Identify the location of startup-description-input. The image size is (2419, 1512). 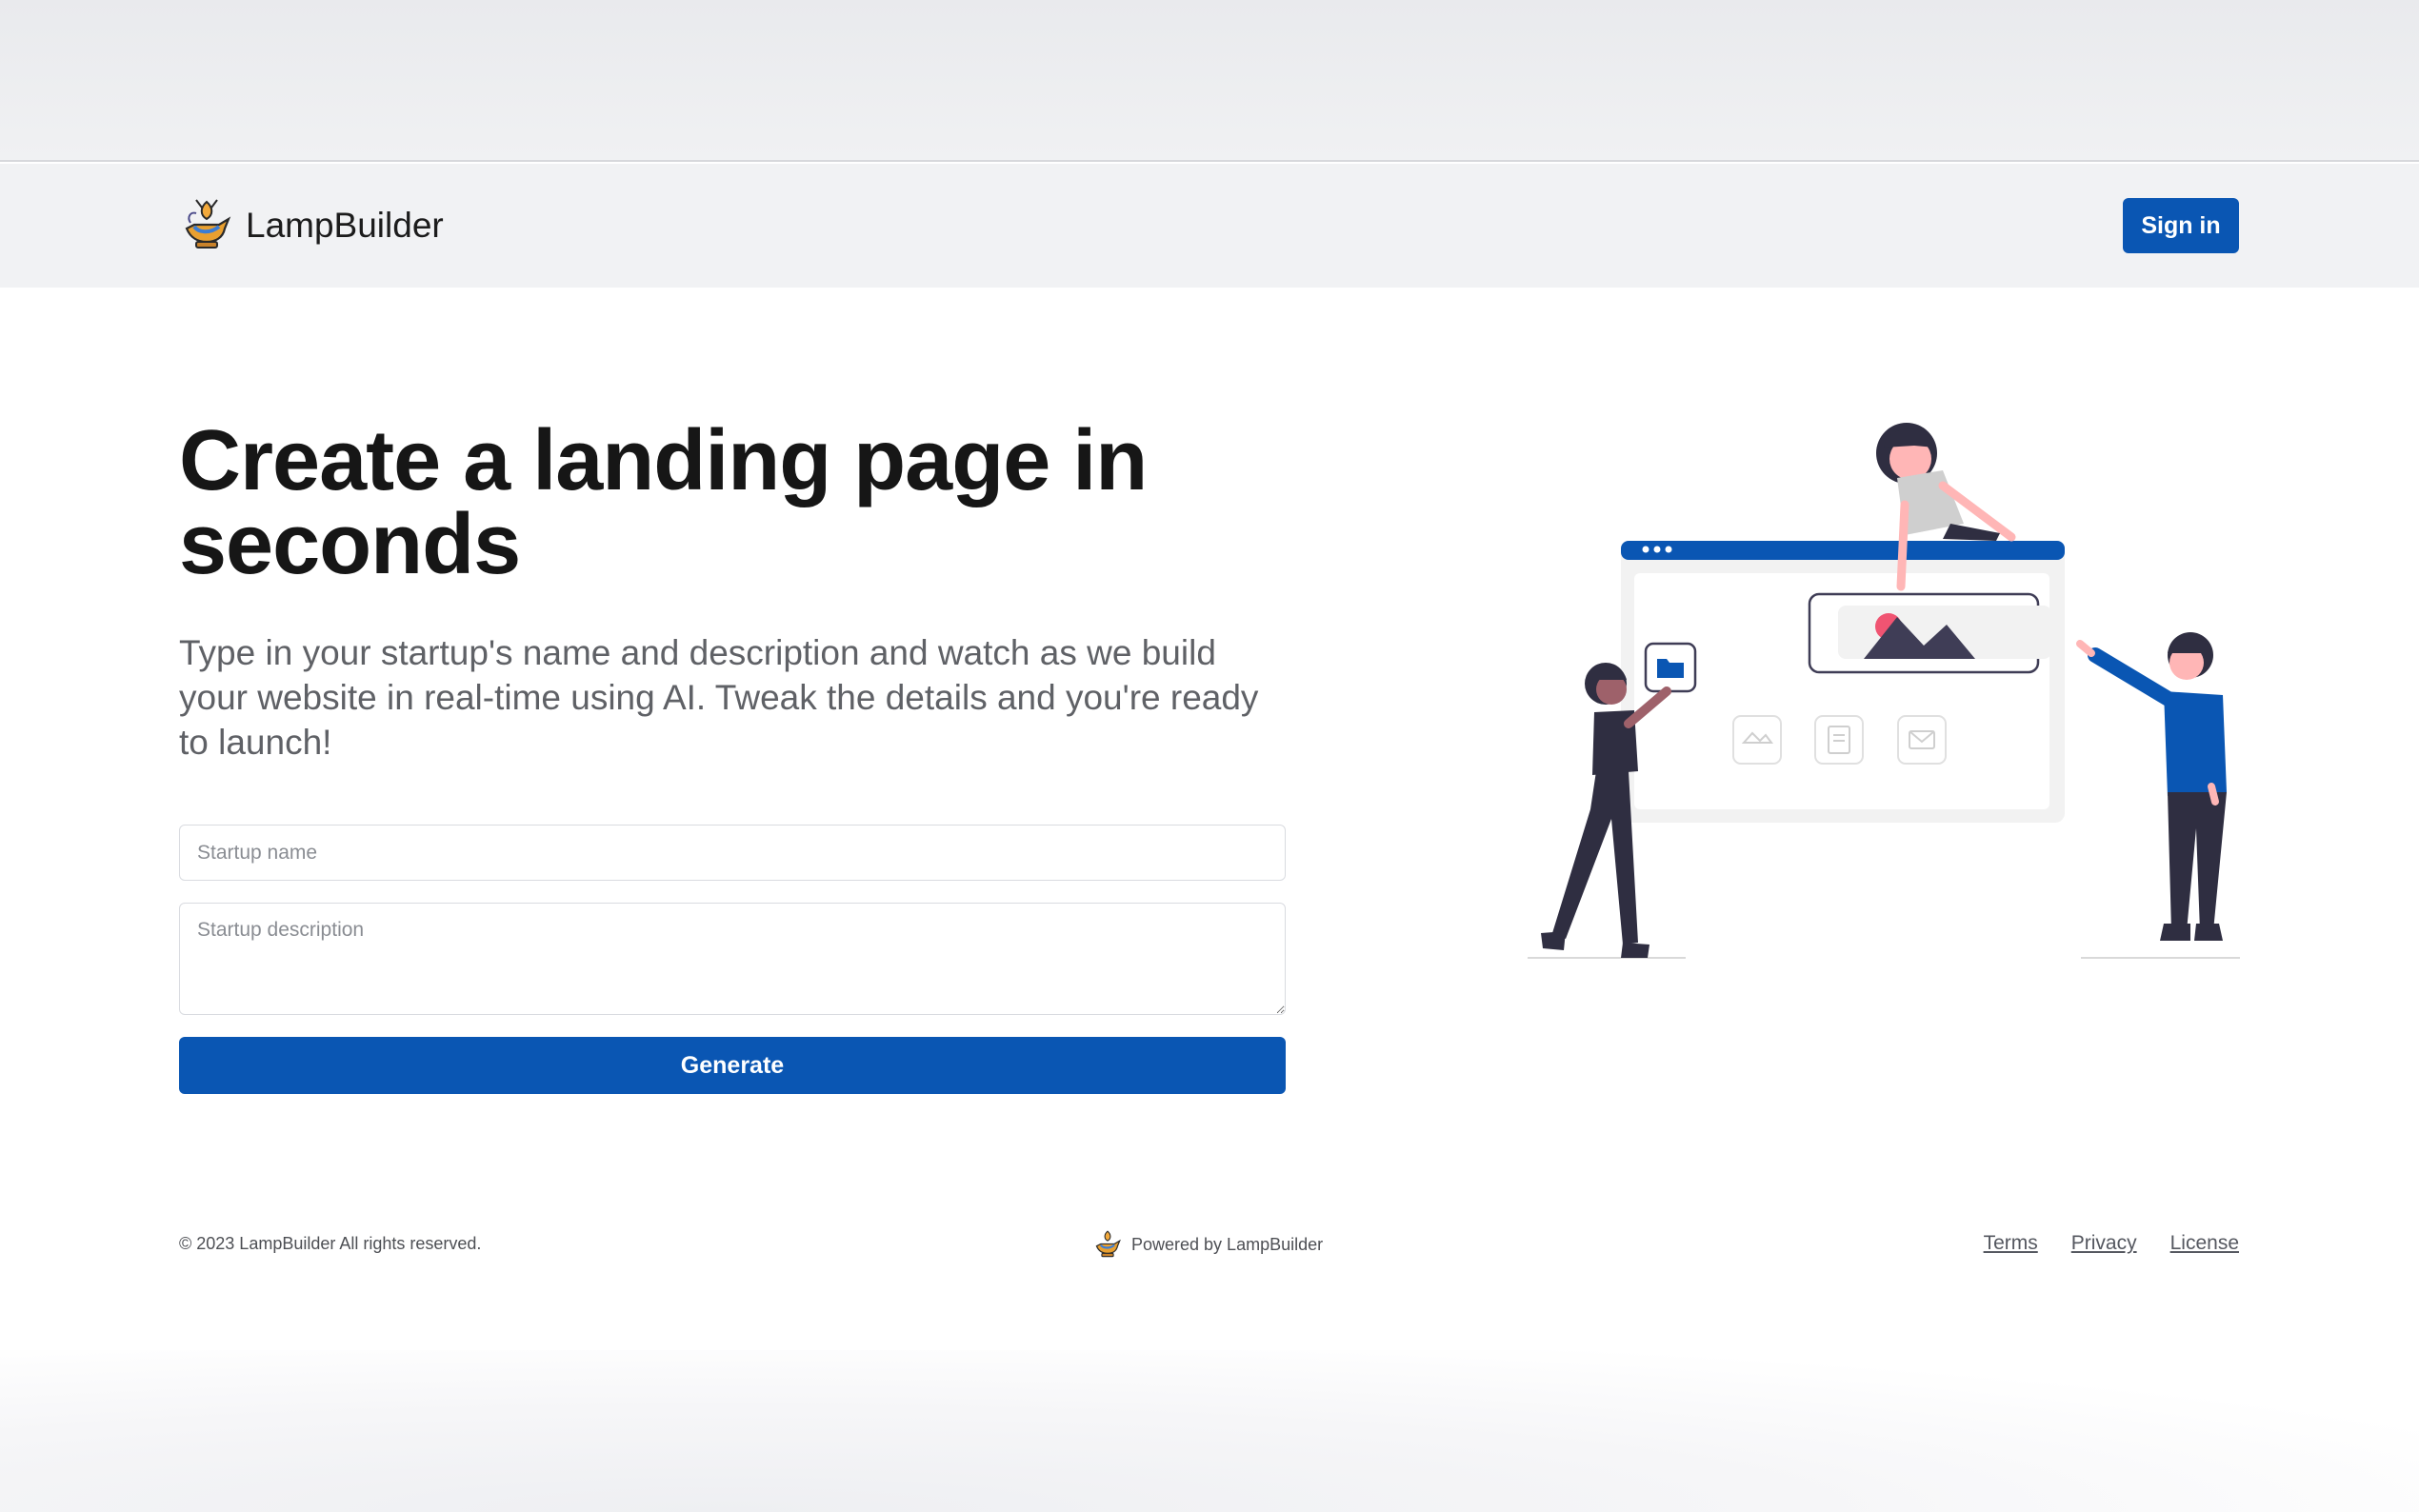
(732, 959).